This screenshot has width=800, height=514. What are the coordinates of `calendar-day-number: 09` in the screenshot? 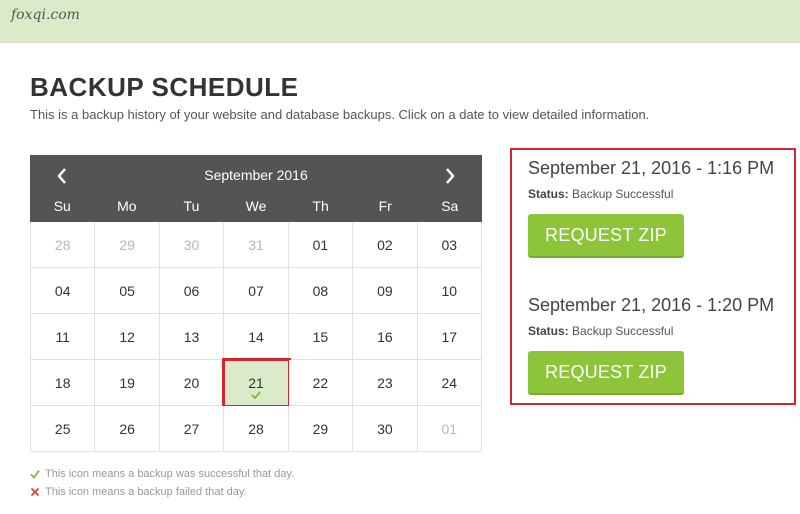 It's located at (385, 290).